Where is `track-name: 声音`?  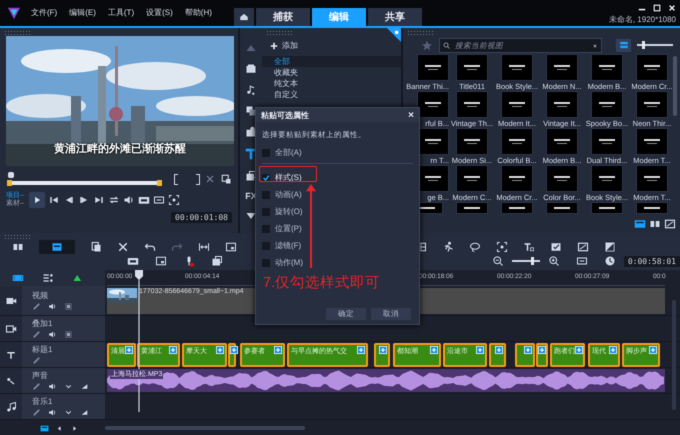 track-name: 声音 is located at coordinates (40, 375).